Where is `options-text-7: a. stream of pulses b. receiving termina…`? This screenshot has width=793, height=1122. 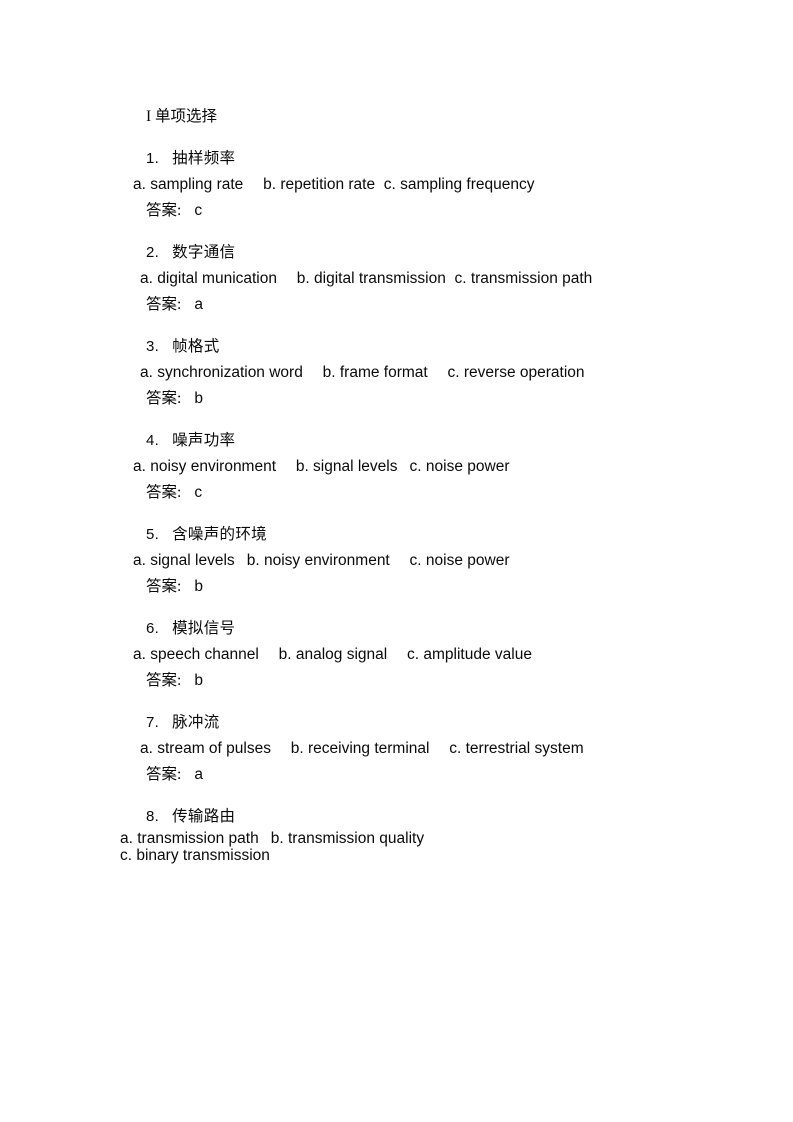
options-text-7: a. stream of pulses b. receiving termina… is located at coordinates (362, 748).